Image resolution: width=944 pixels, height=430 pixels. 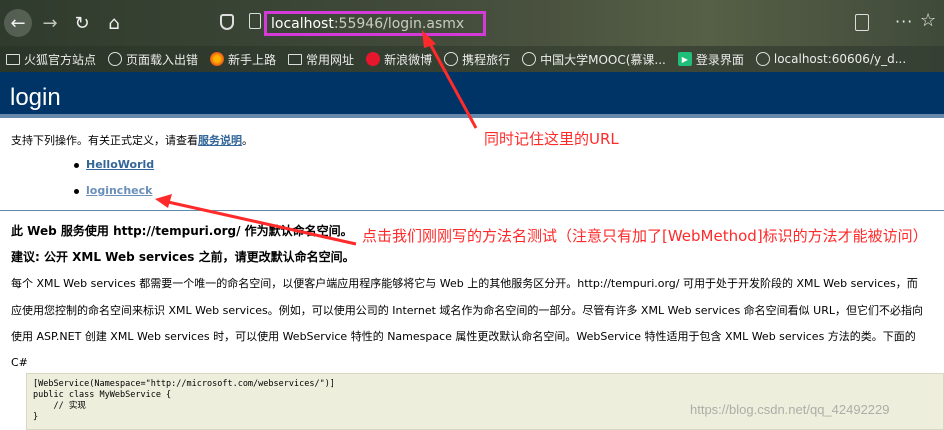 What do you see at coordinates (183, 257) in the screenshot?
I see `namespace-recommendation: 建议: 公开 XML Web services 之前，请更改默认命名空间。` at bounding box center [183, 257].